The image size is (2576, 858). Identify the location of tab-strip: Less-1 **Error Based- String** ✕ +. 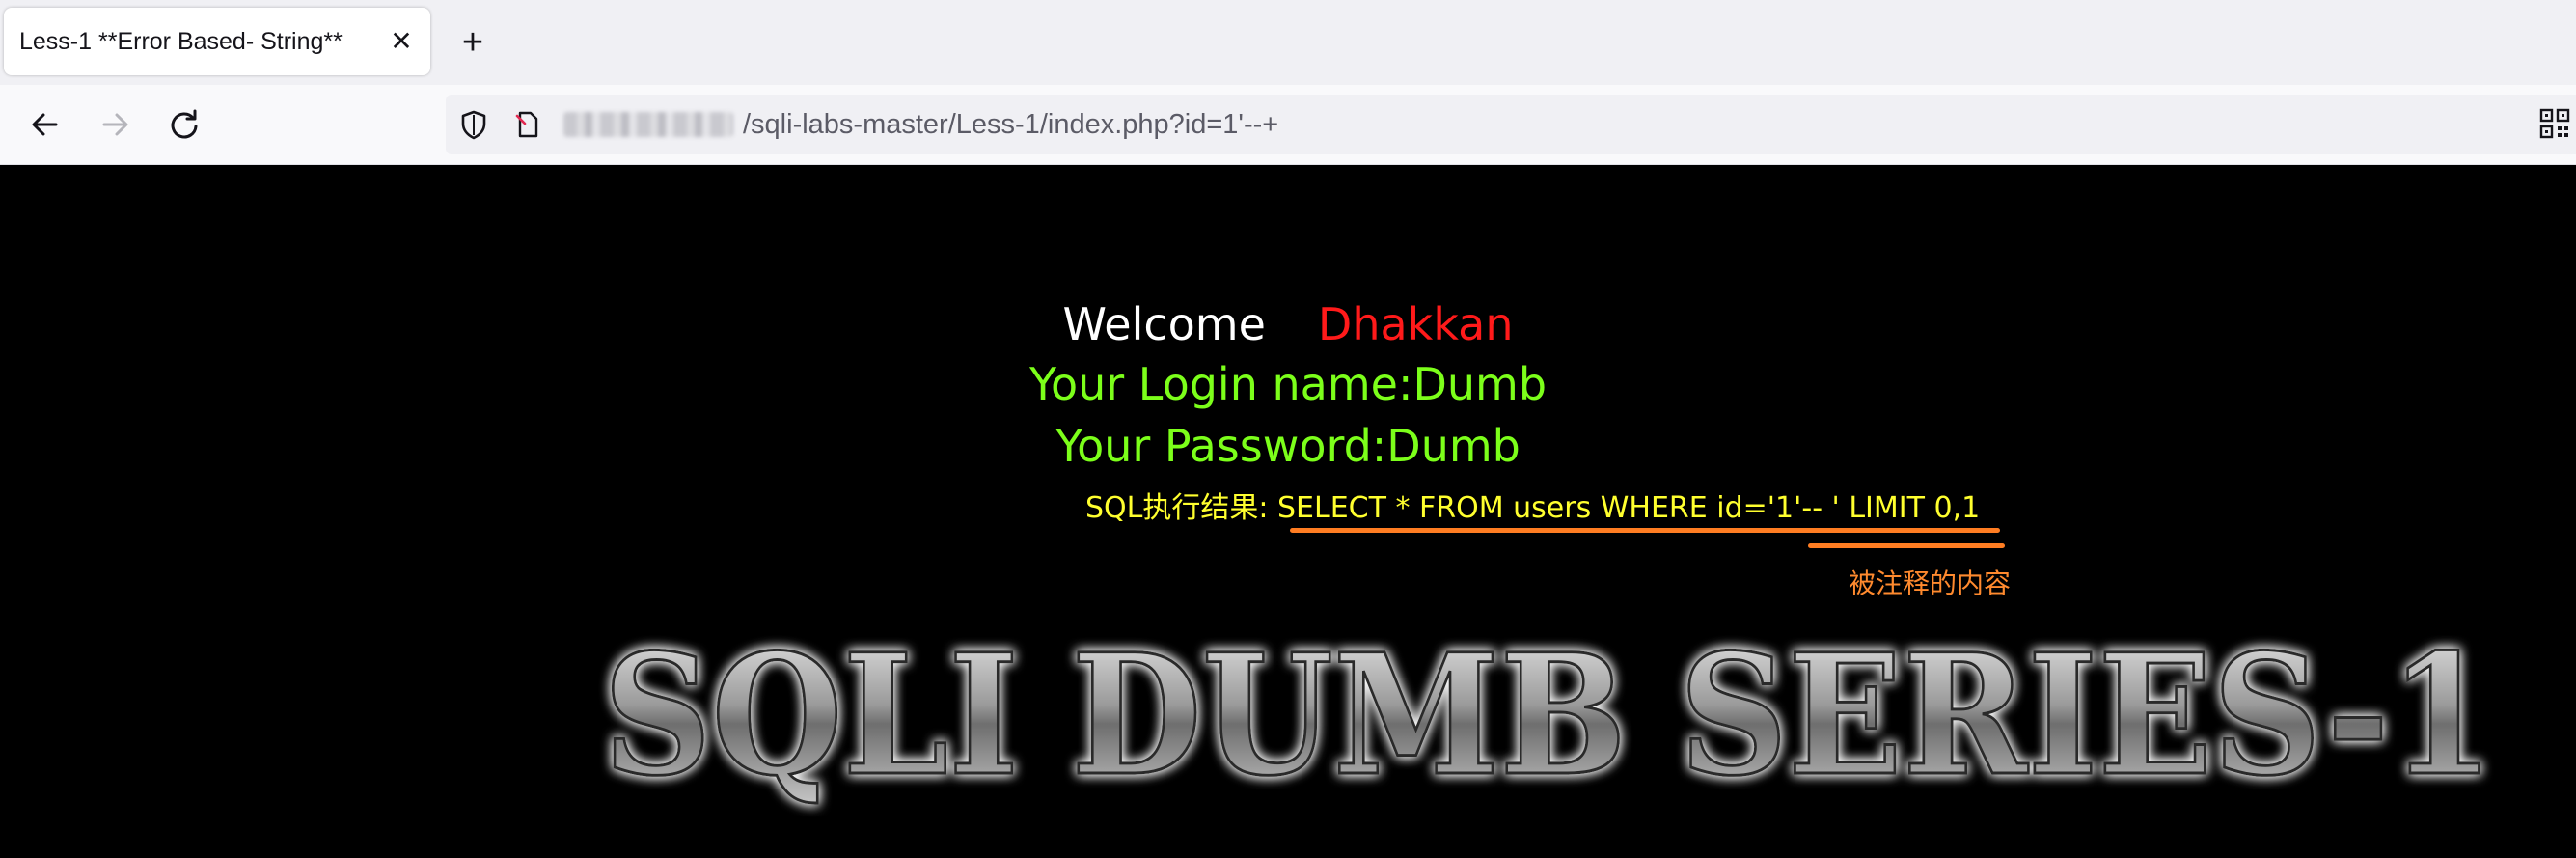
(1288, 42).